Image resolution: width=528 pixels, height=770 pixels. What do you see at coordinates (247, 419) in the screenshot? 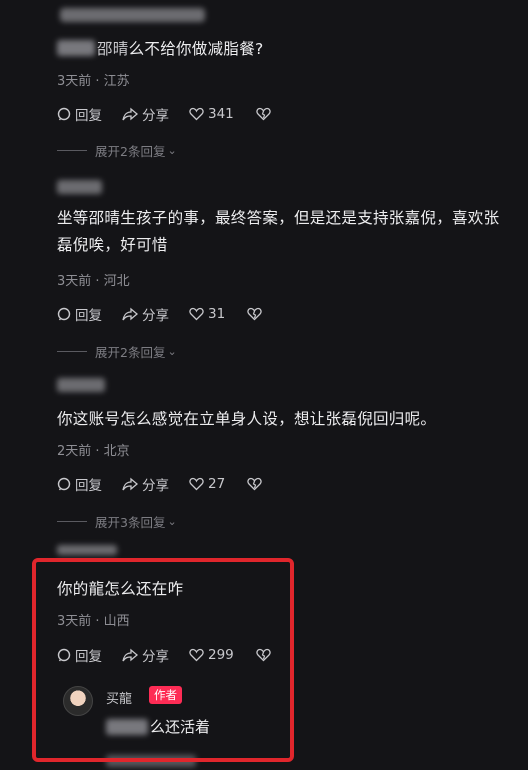
I see `comment-3-text: 你这账号怎么感觉在立单身人设，想让张磊倪回归呢。` at bounding box center [247, 419].